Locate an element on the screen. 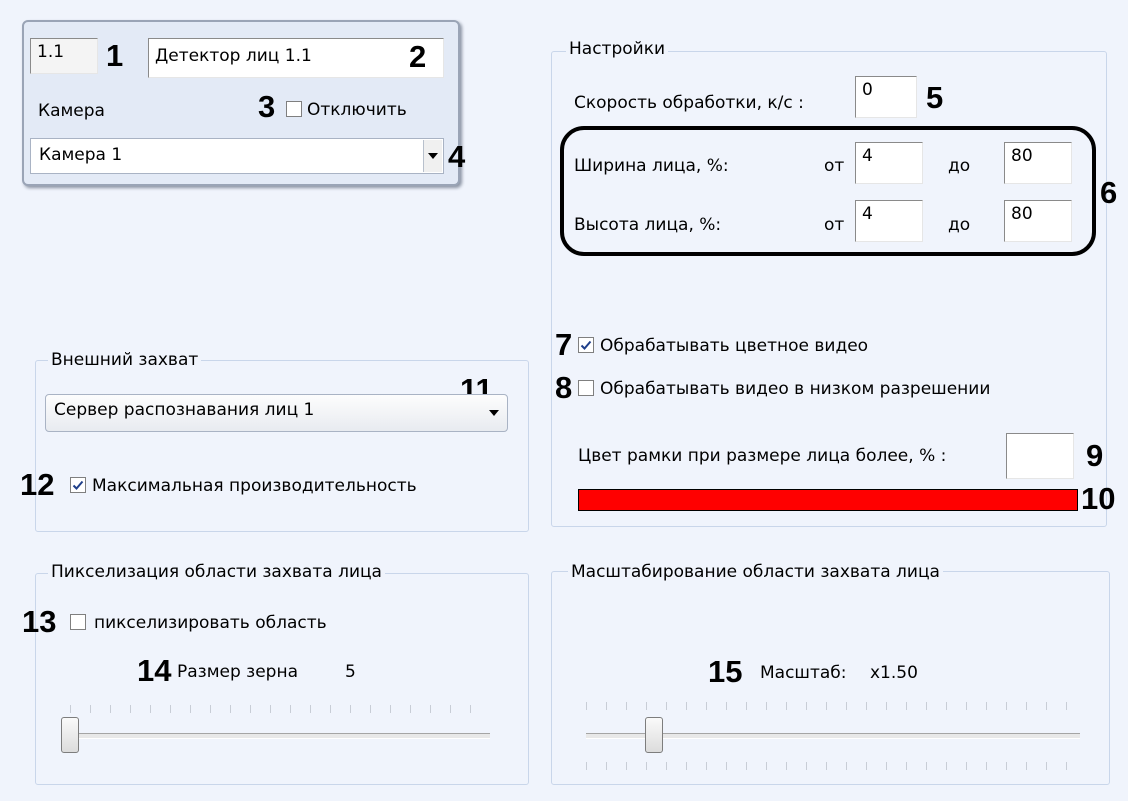  grain-value: 5 is located at coordinates (350, 672).